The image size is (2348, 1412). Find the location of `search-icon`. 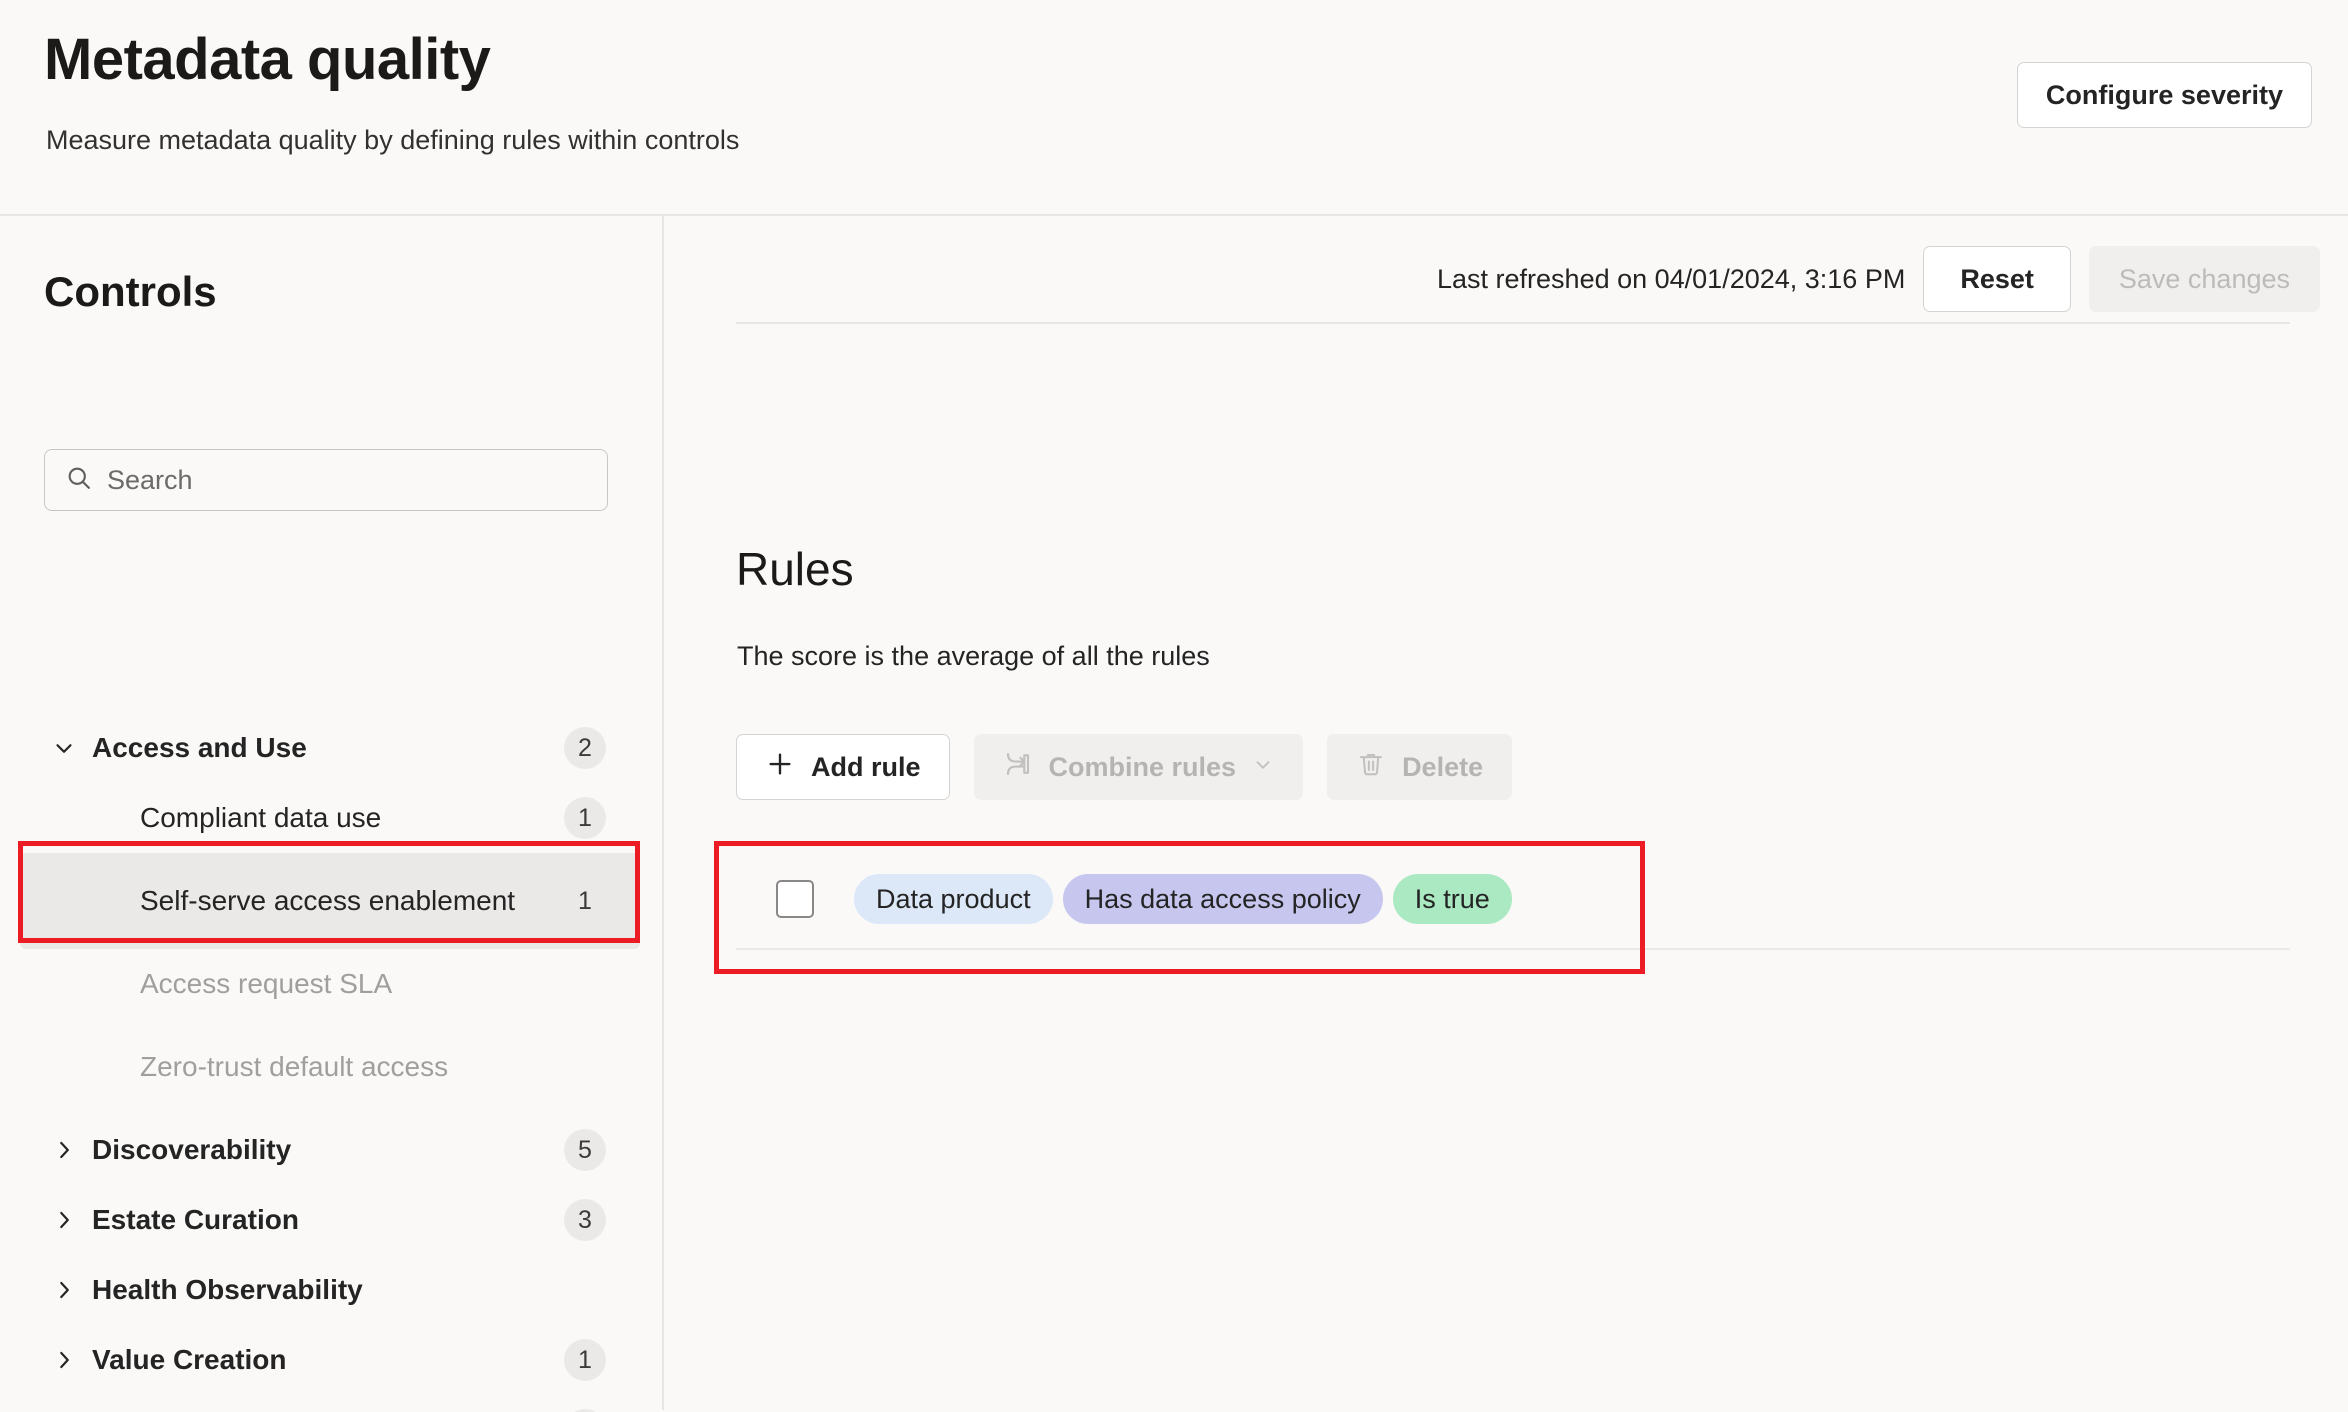

search-icon is located at coordinates (79, 480).